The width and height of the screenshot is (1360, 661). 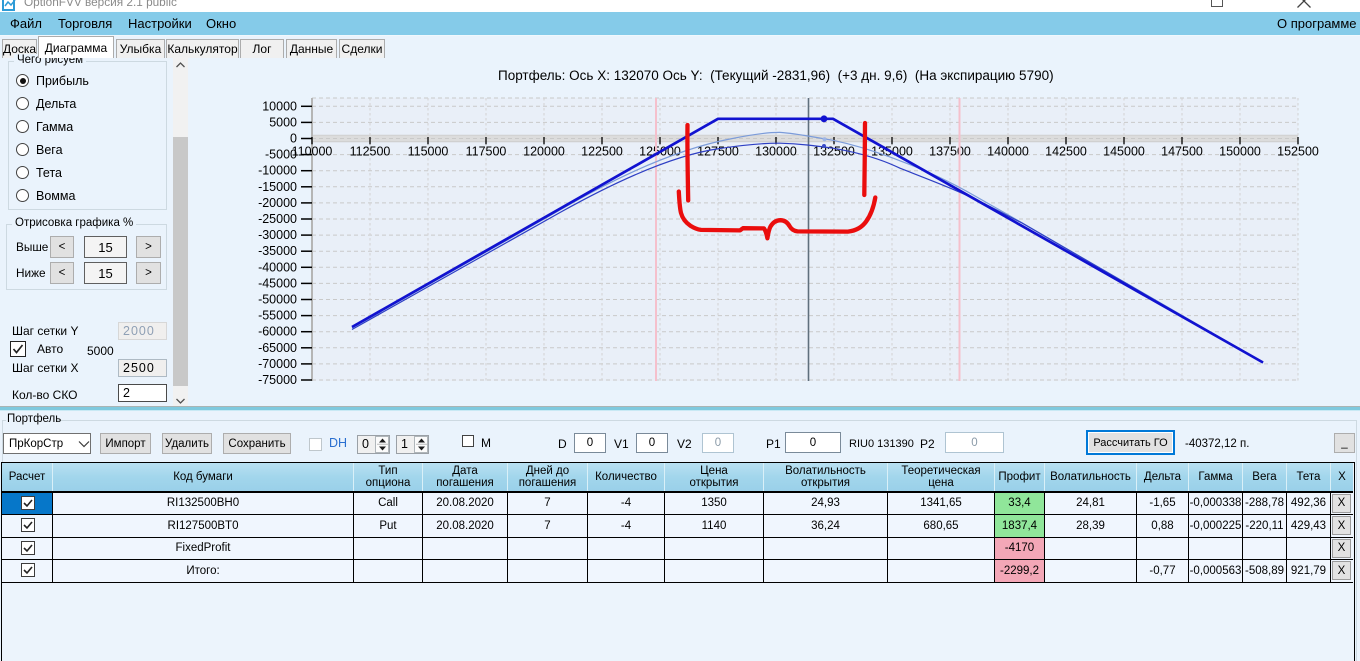 I want to click on svg-text: 127500, so click(x=718, y=152).